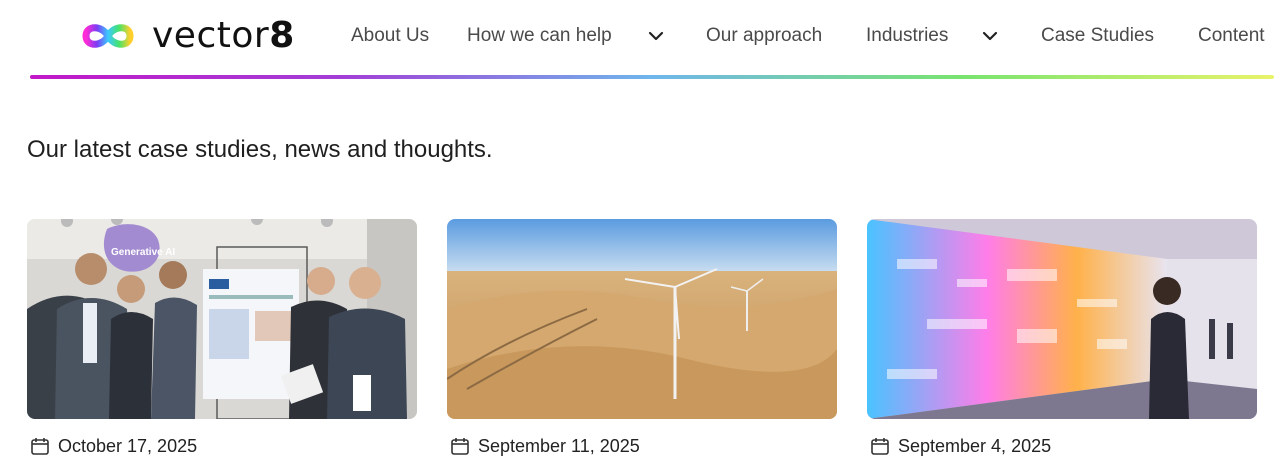  I want to click on card-date: September 4, 2025, so click(960, 446).